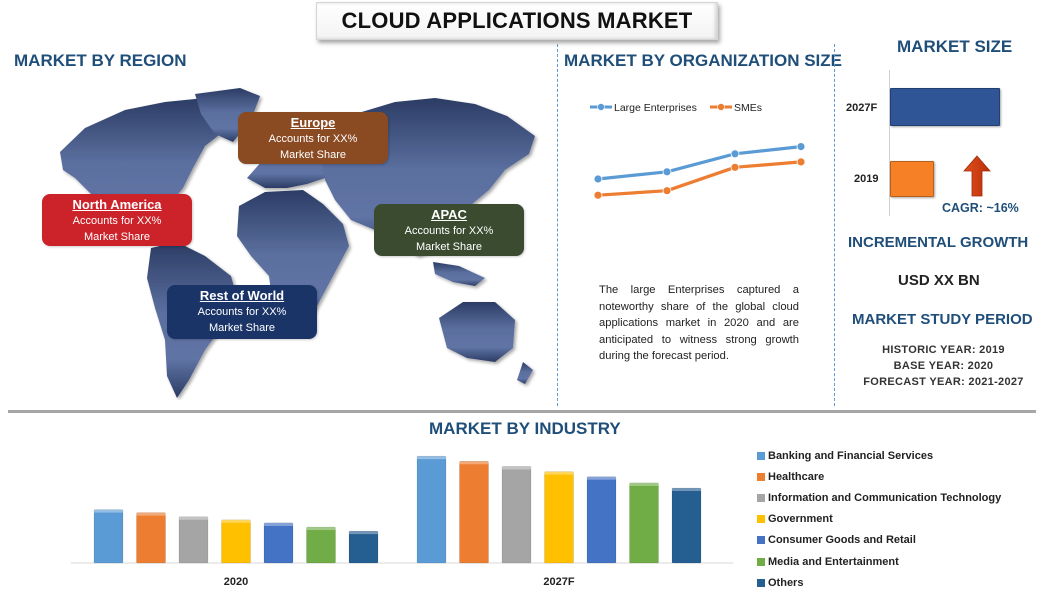 The image size is (1052, 593). What do you see at coordinates (601, 520) in the screenshot?
I see `bar-consumer-goods-and-retail-2027f` at bounding box center [601, 520].